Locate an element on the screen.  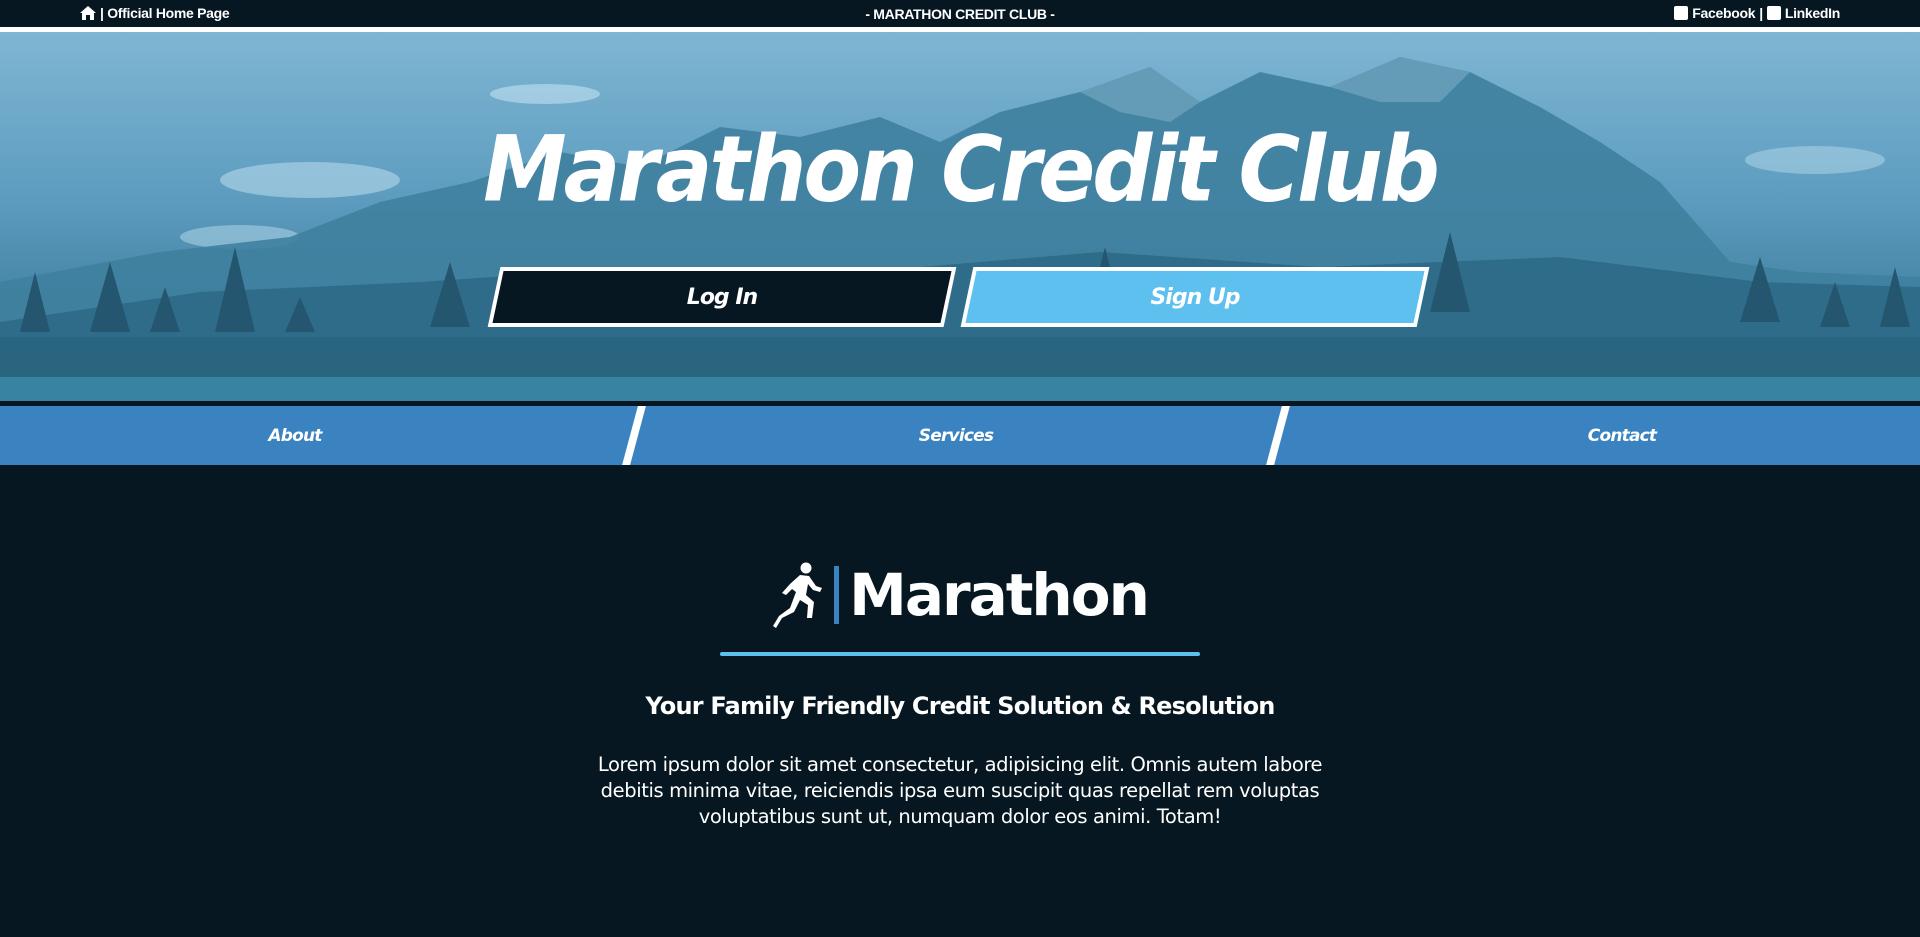
main-nav: About Services Contact is located at coordinates (960, 435).